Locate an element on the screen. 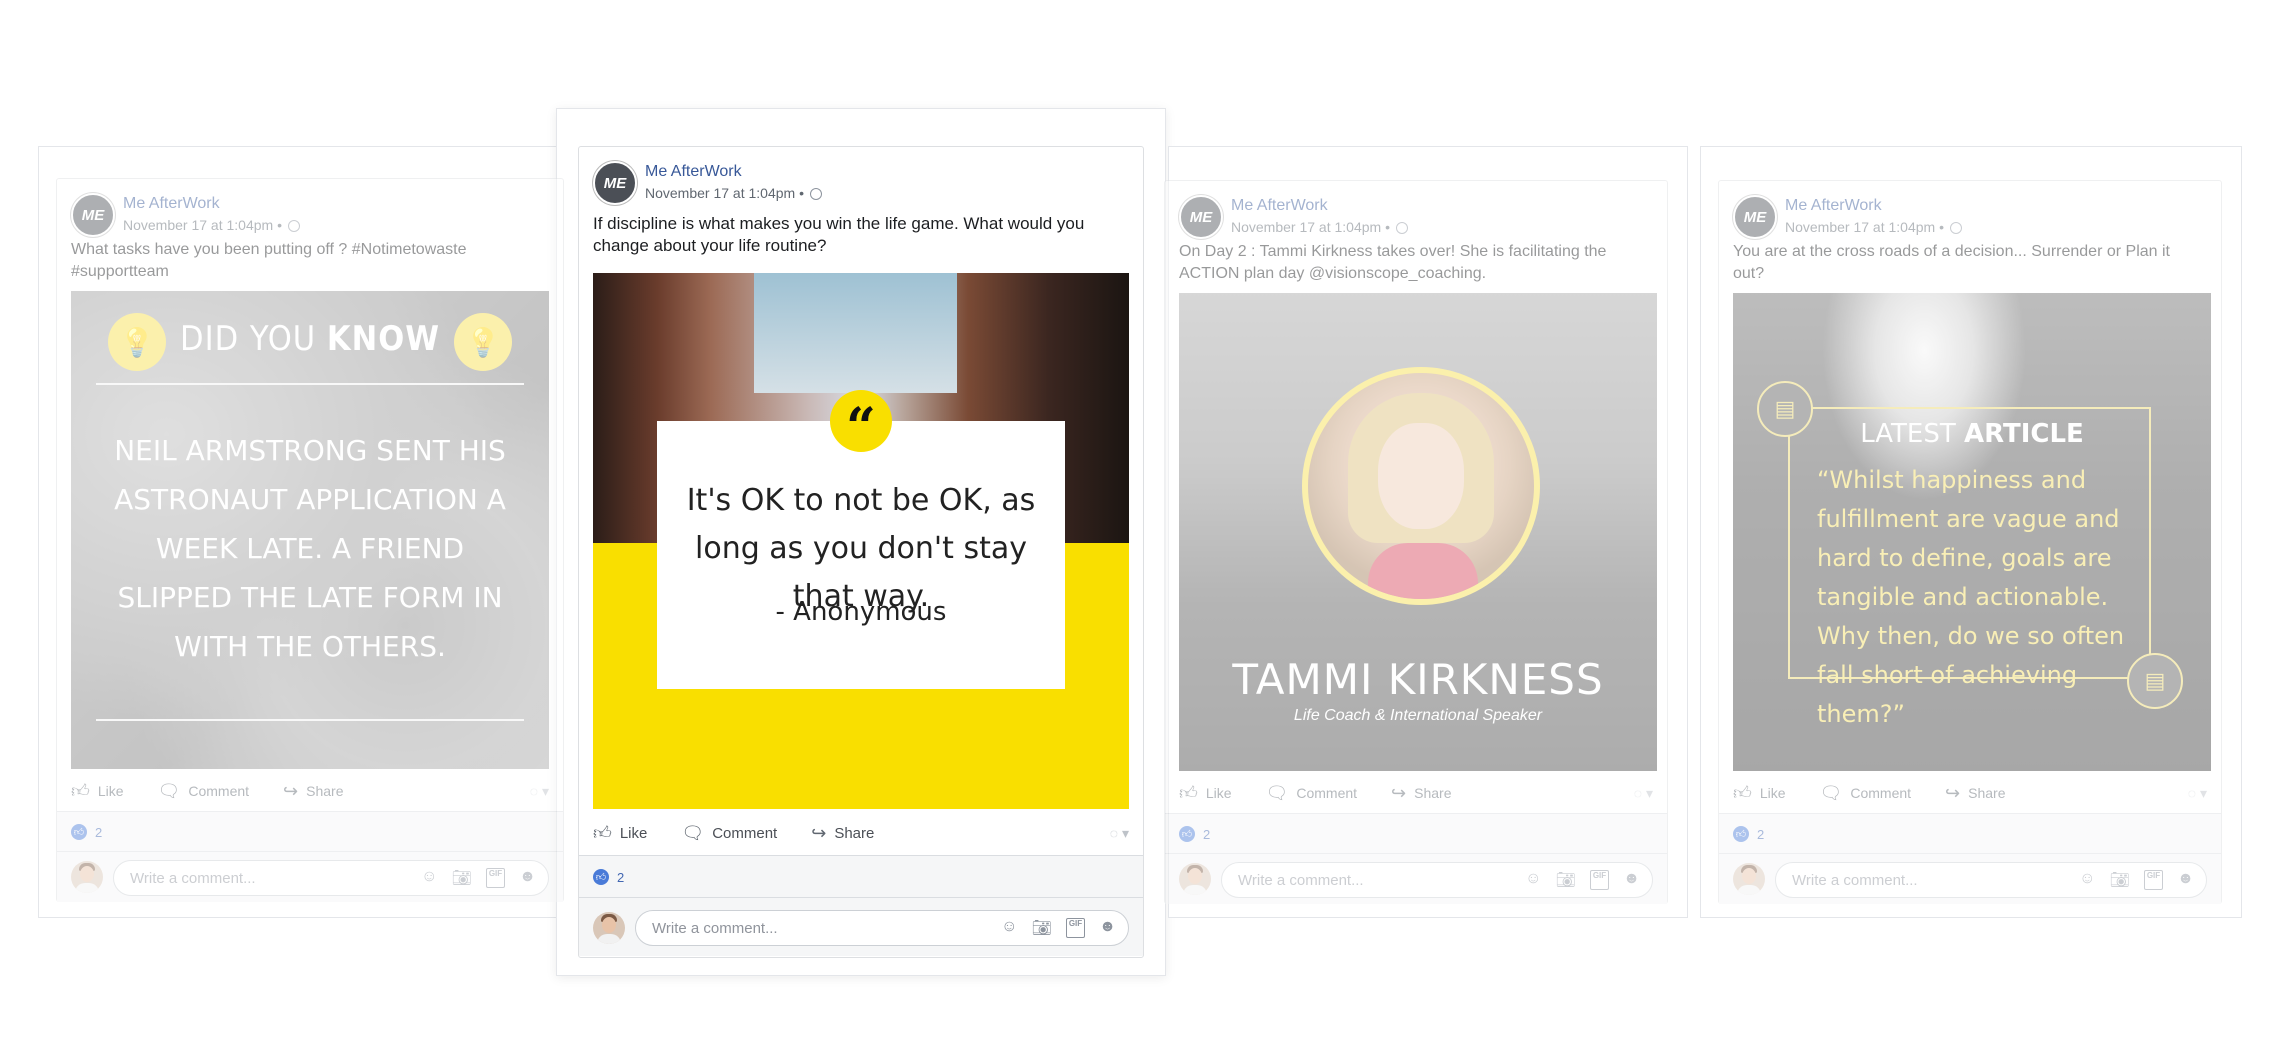  divider is located at coordinates (310, 720).